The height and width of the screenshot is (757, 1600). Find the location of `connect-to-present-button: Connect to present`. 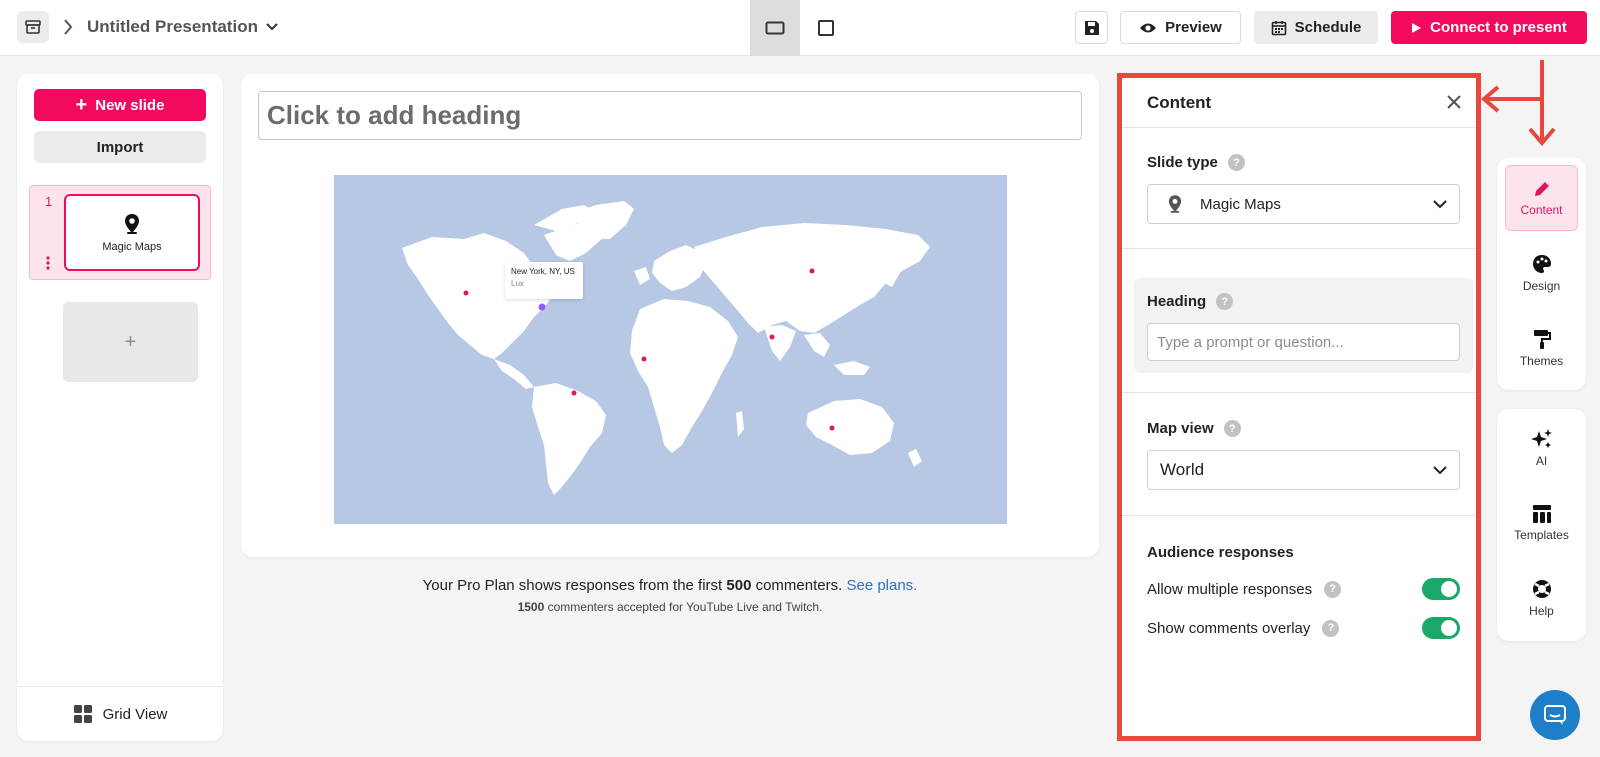

connect-to-present-button: Connect to present is located at coordinates (1489, 27).